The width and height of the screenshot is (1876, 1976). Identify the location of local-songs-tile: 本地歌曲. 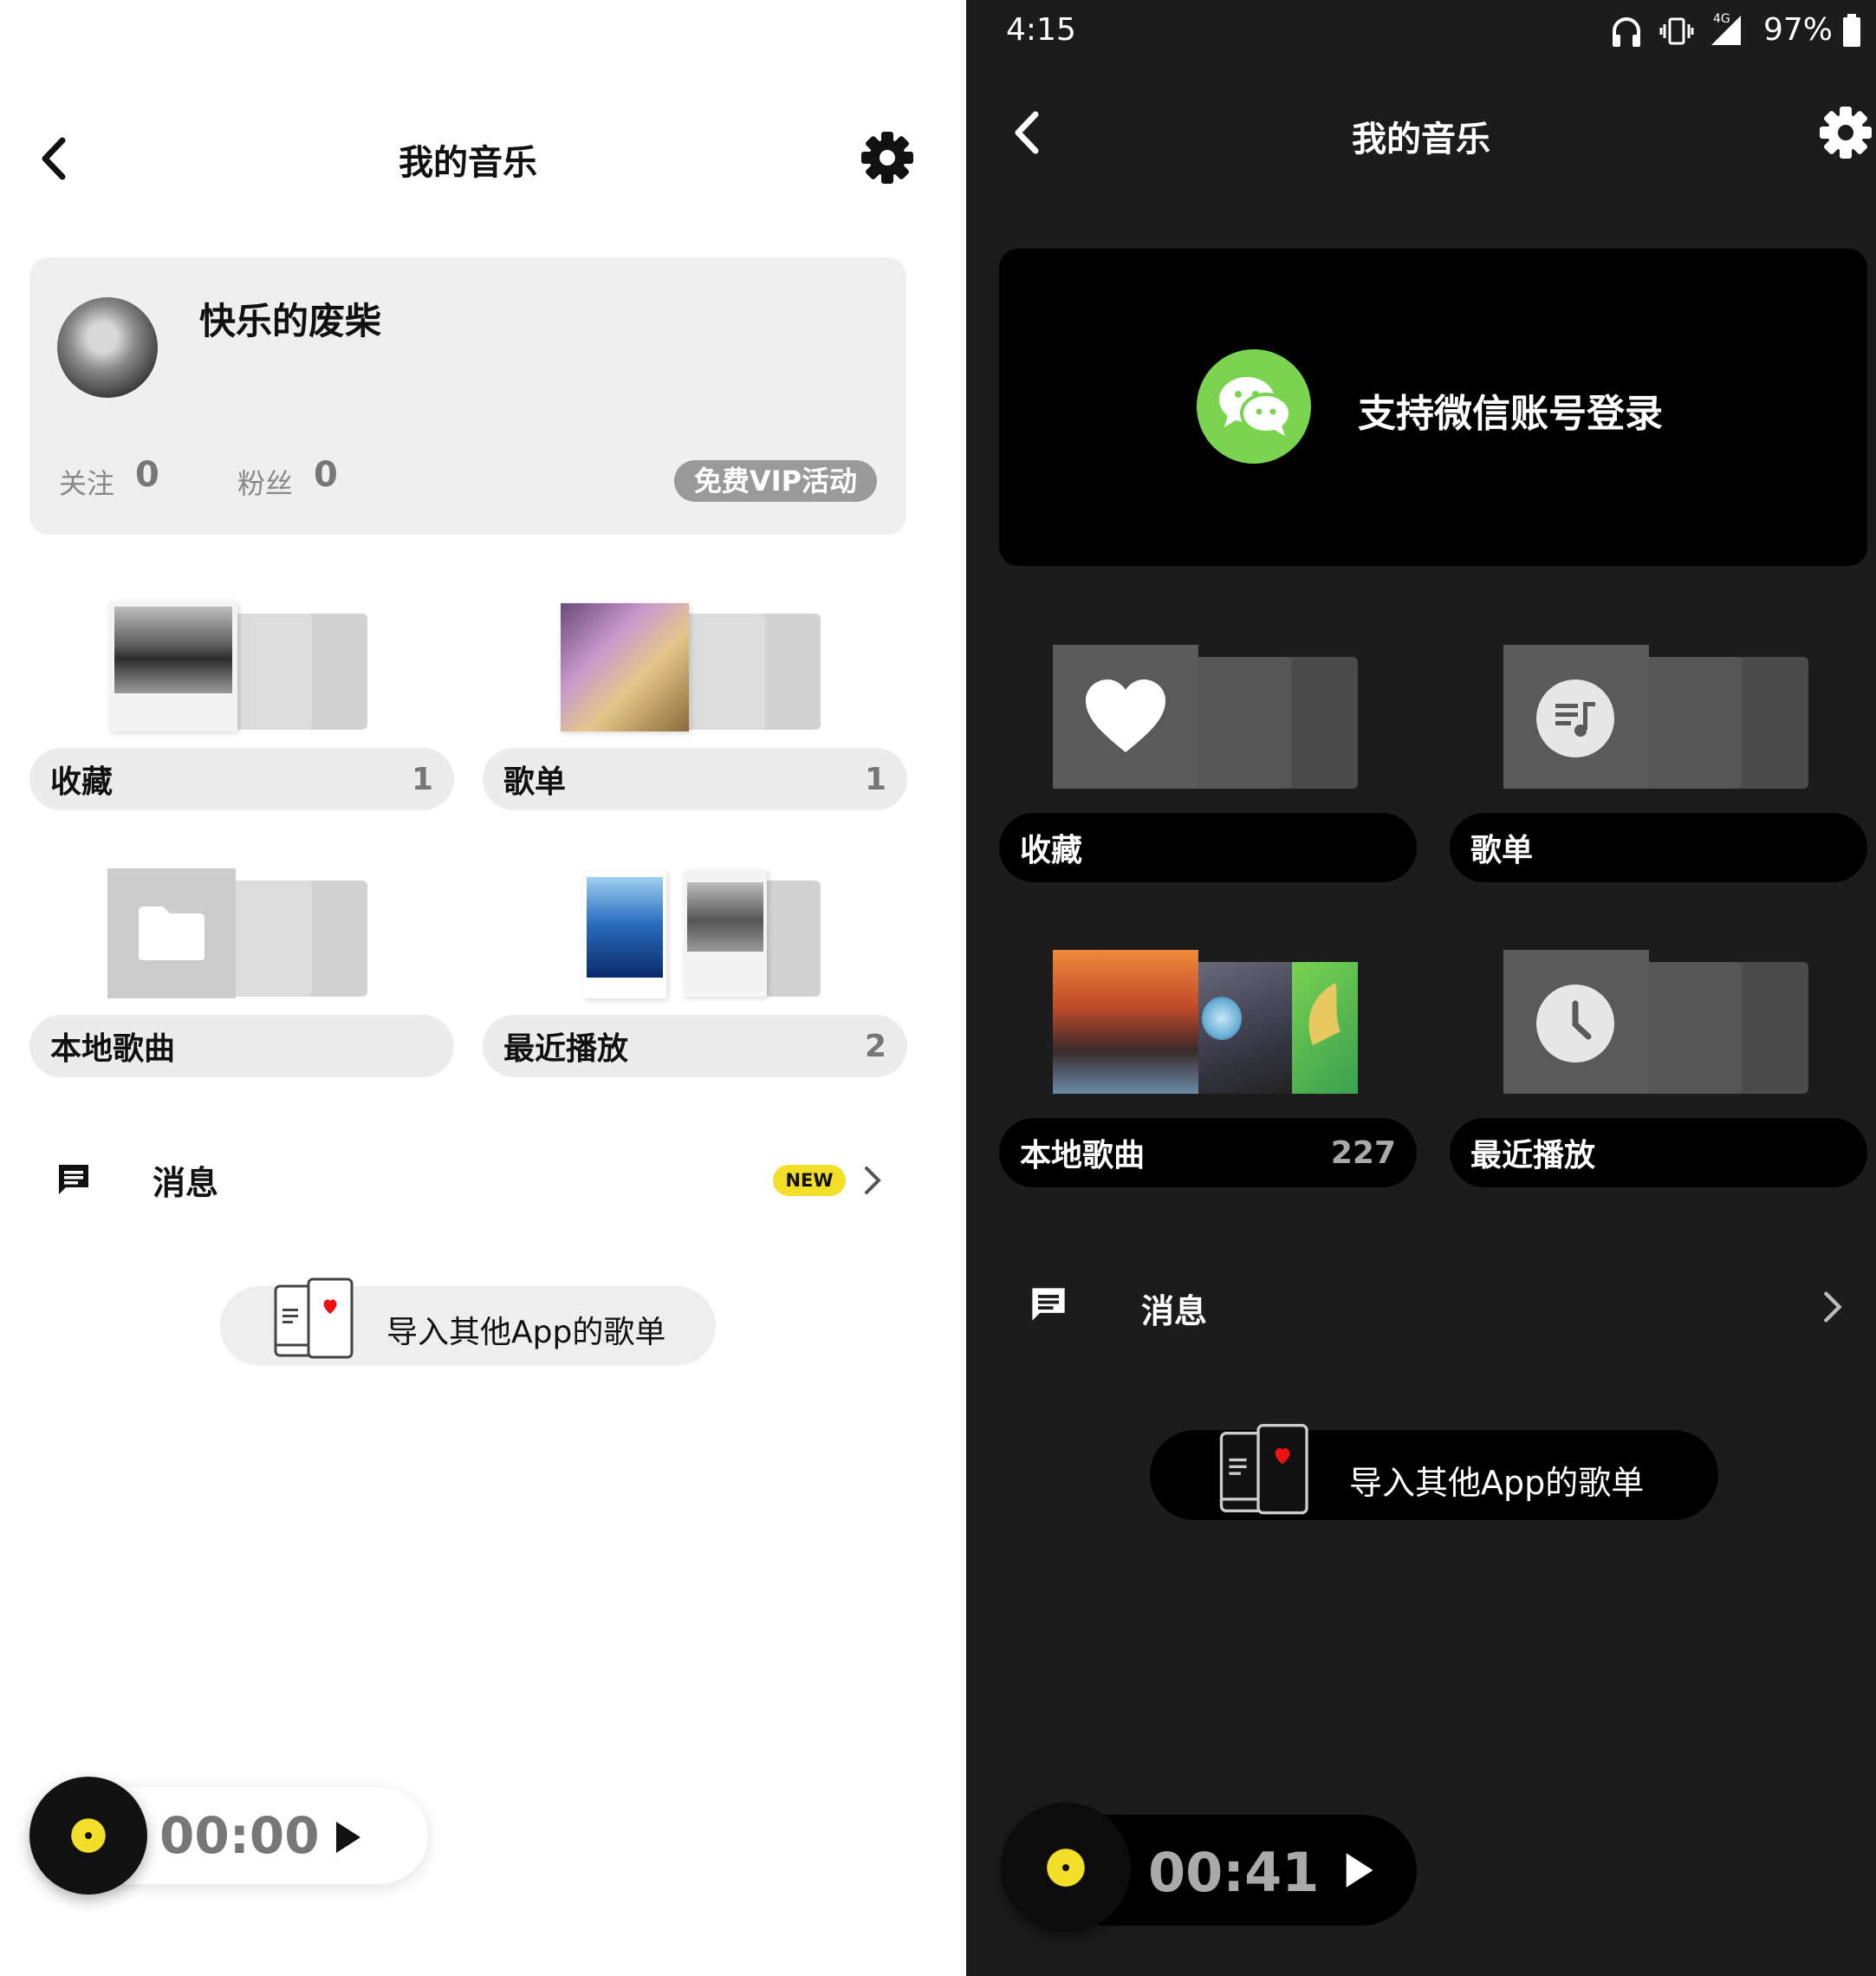
(241, 971).